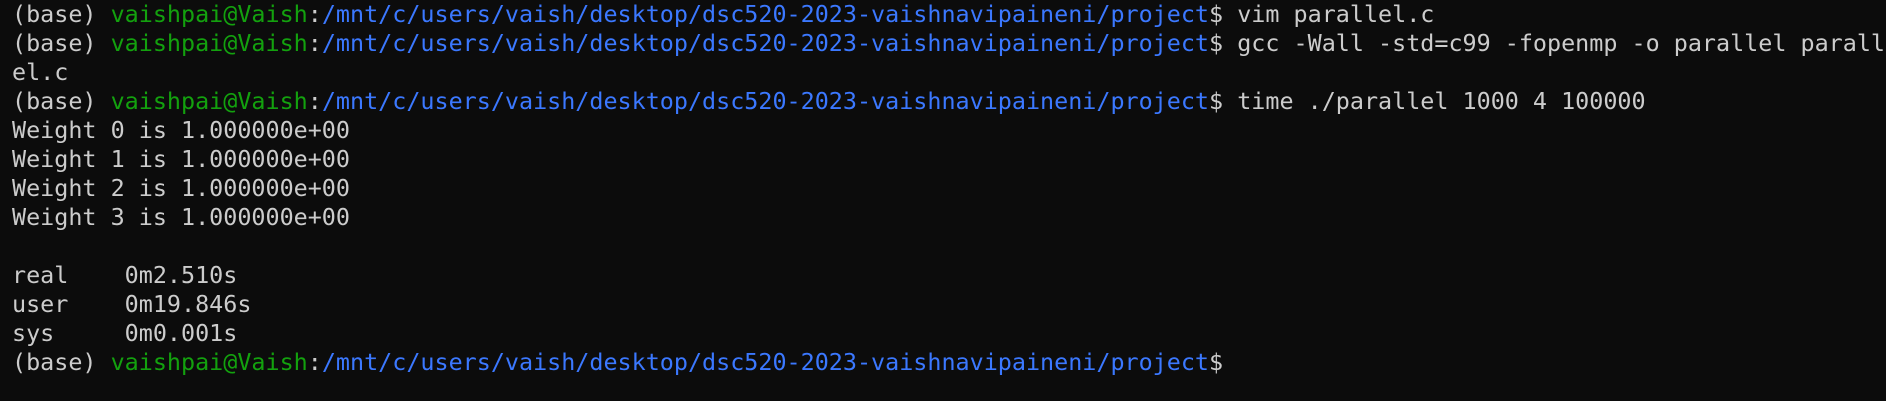 The width and height of the screenshot is (1886, 401). What do you see at coordinates (125, 275) in the screenshot?
I see `terminal-line-output: real 0m2.510s` at bounding box center [125, 275].